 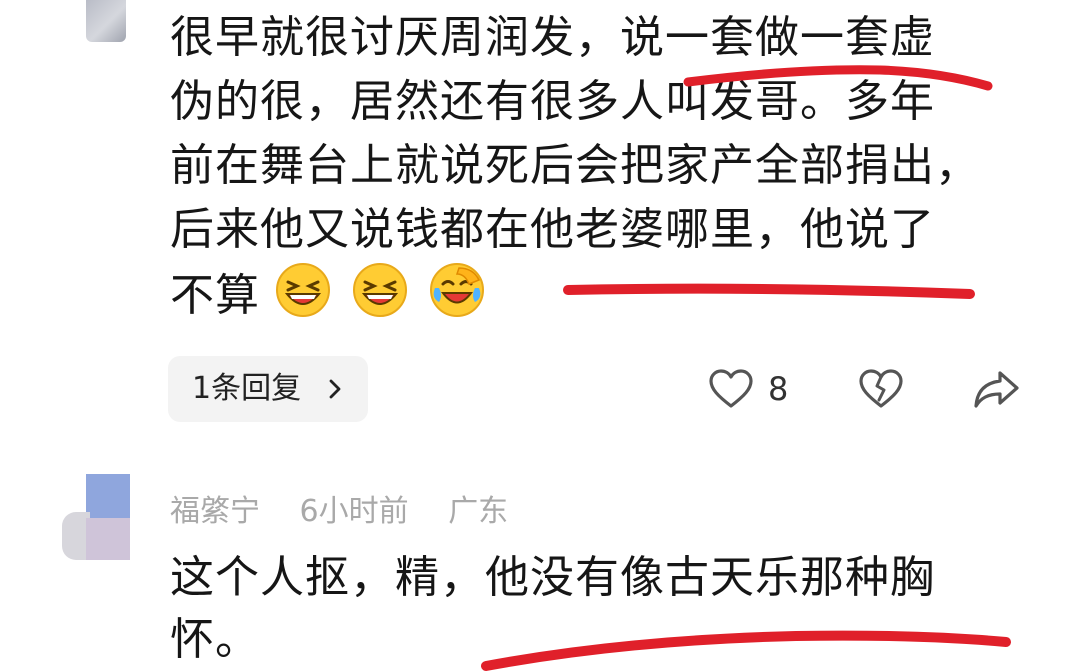 I want to click on like-button: 8, so click(x=748, y=389).